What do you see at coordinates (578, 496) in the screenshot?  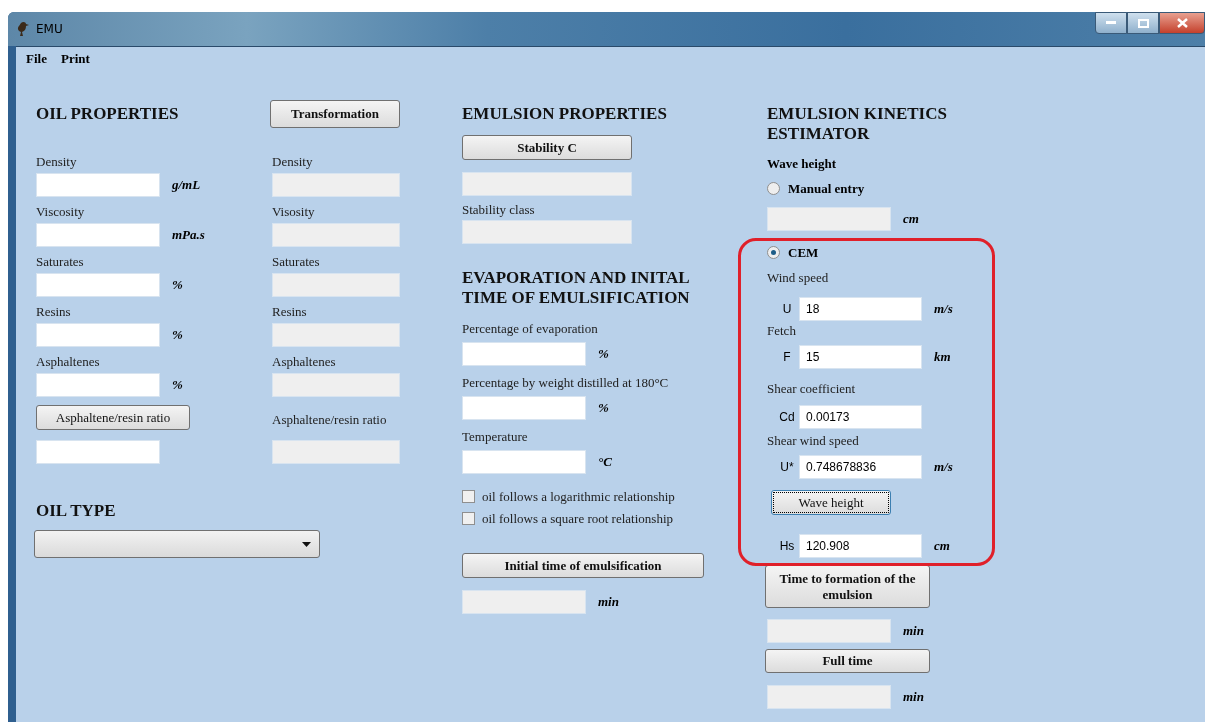 I see `checkbox-label: oil follows a logarithmic relationship` at bounding box center [578, 496].